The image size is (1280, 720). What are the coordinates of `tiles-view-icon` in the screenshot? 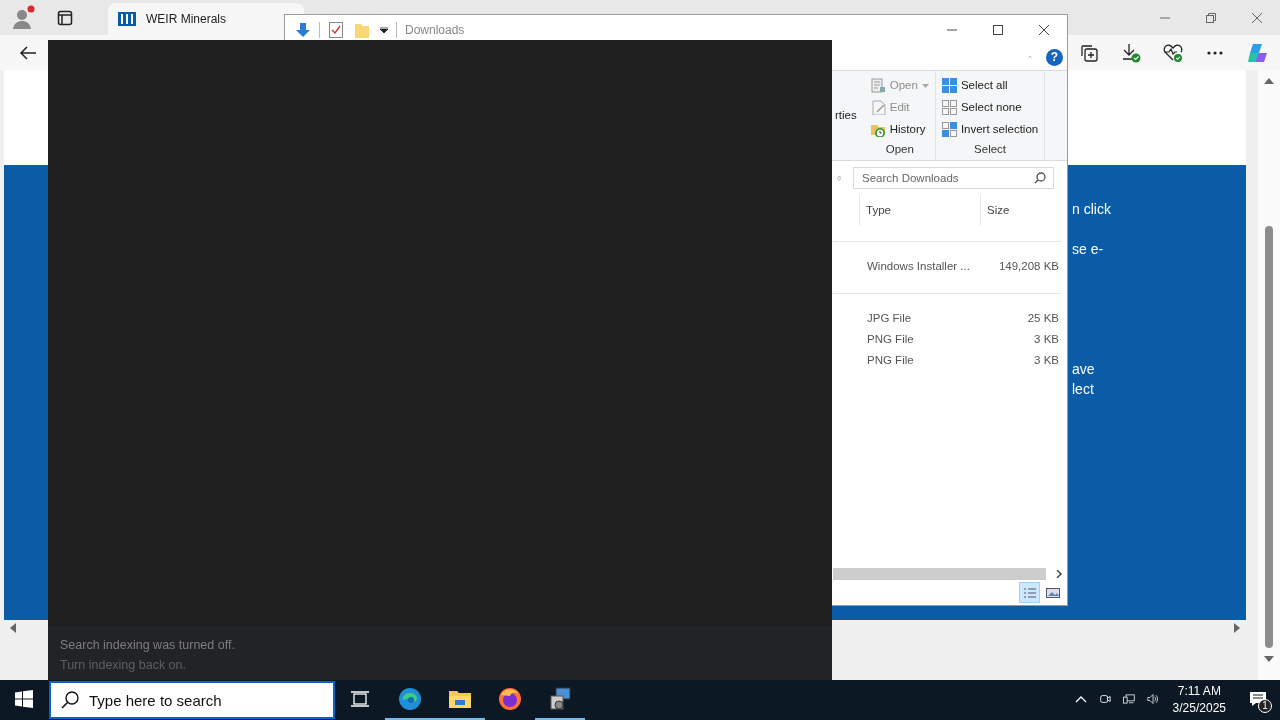 It's located at (1052, 592).